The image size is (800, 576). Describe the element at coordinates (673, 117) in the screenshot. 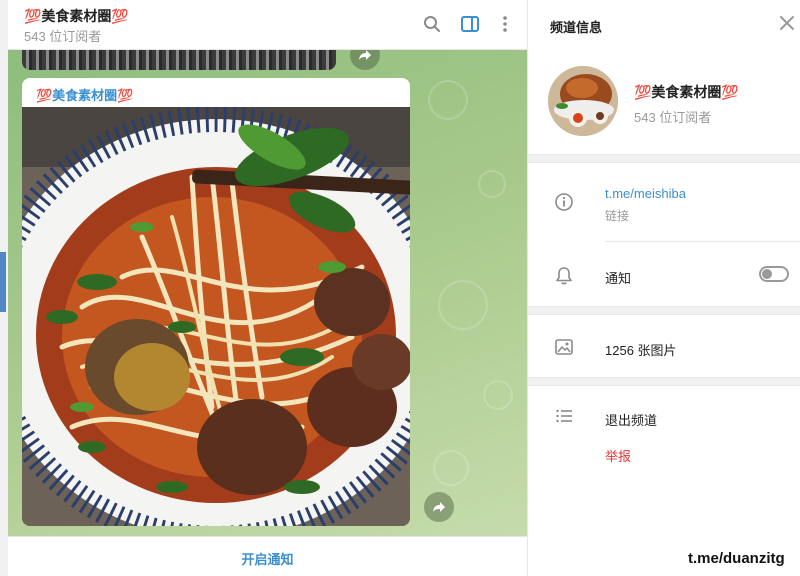

I see `channel-subscriber-count: 543 位订阅者` at that location.